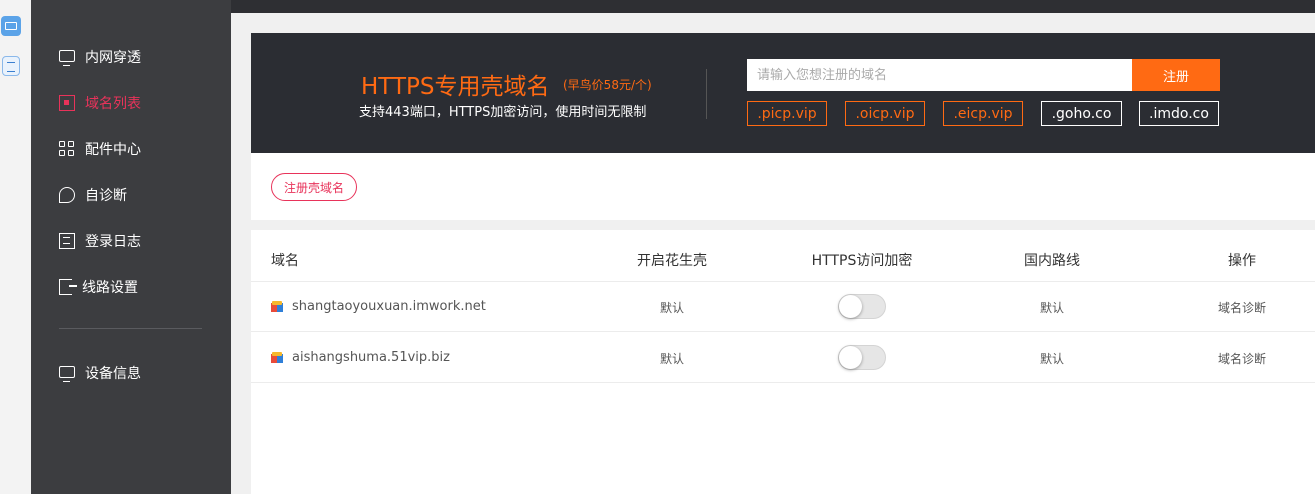 The width and height of the screenshot is (1315, 494). What do you see at coordinates (389, 306) in the screenshot?
I see `domain-name: shangtaoyouxuan.imwork.net` at bounding box center [389, 306].